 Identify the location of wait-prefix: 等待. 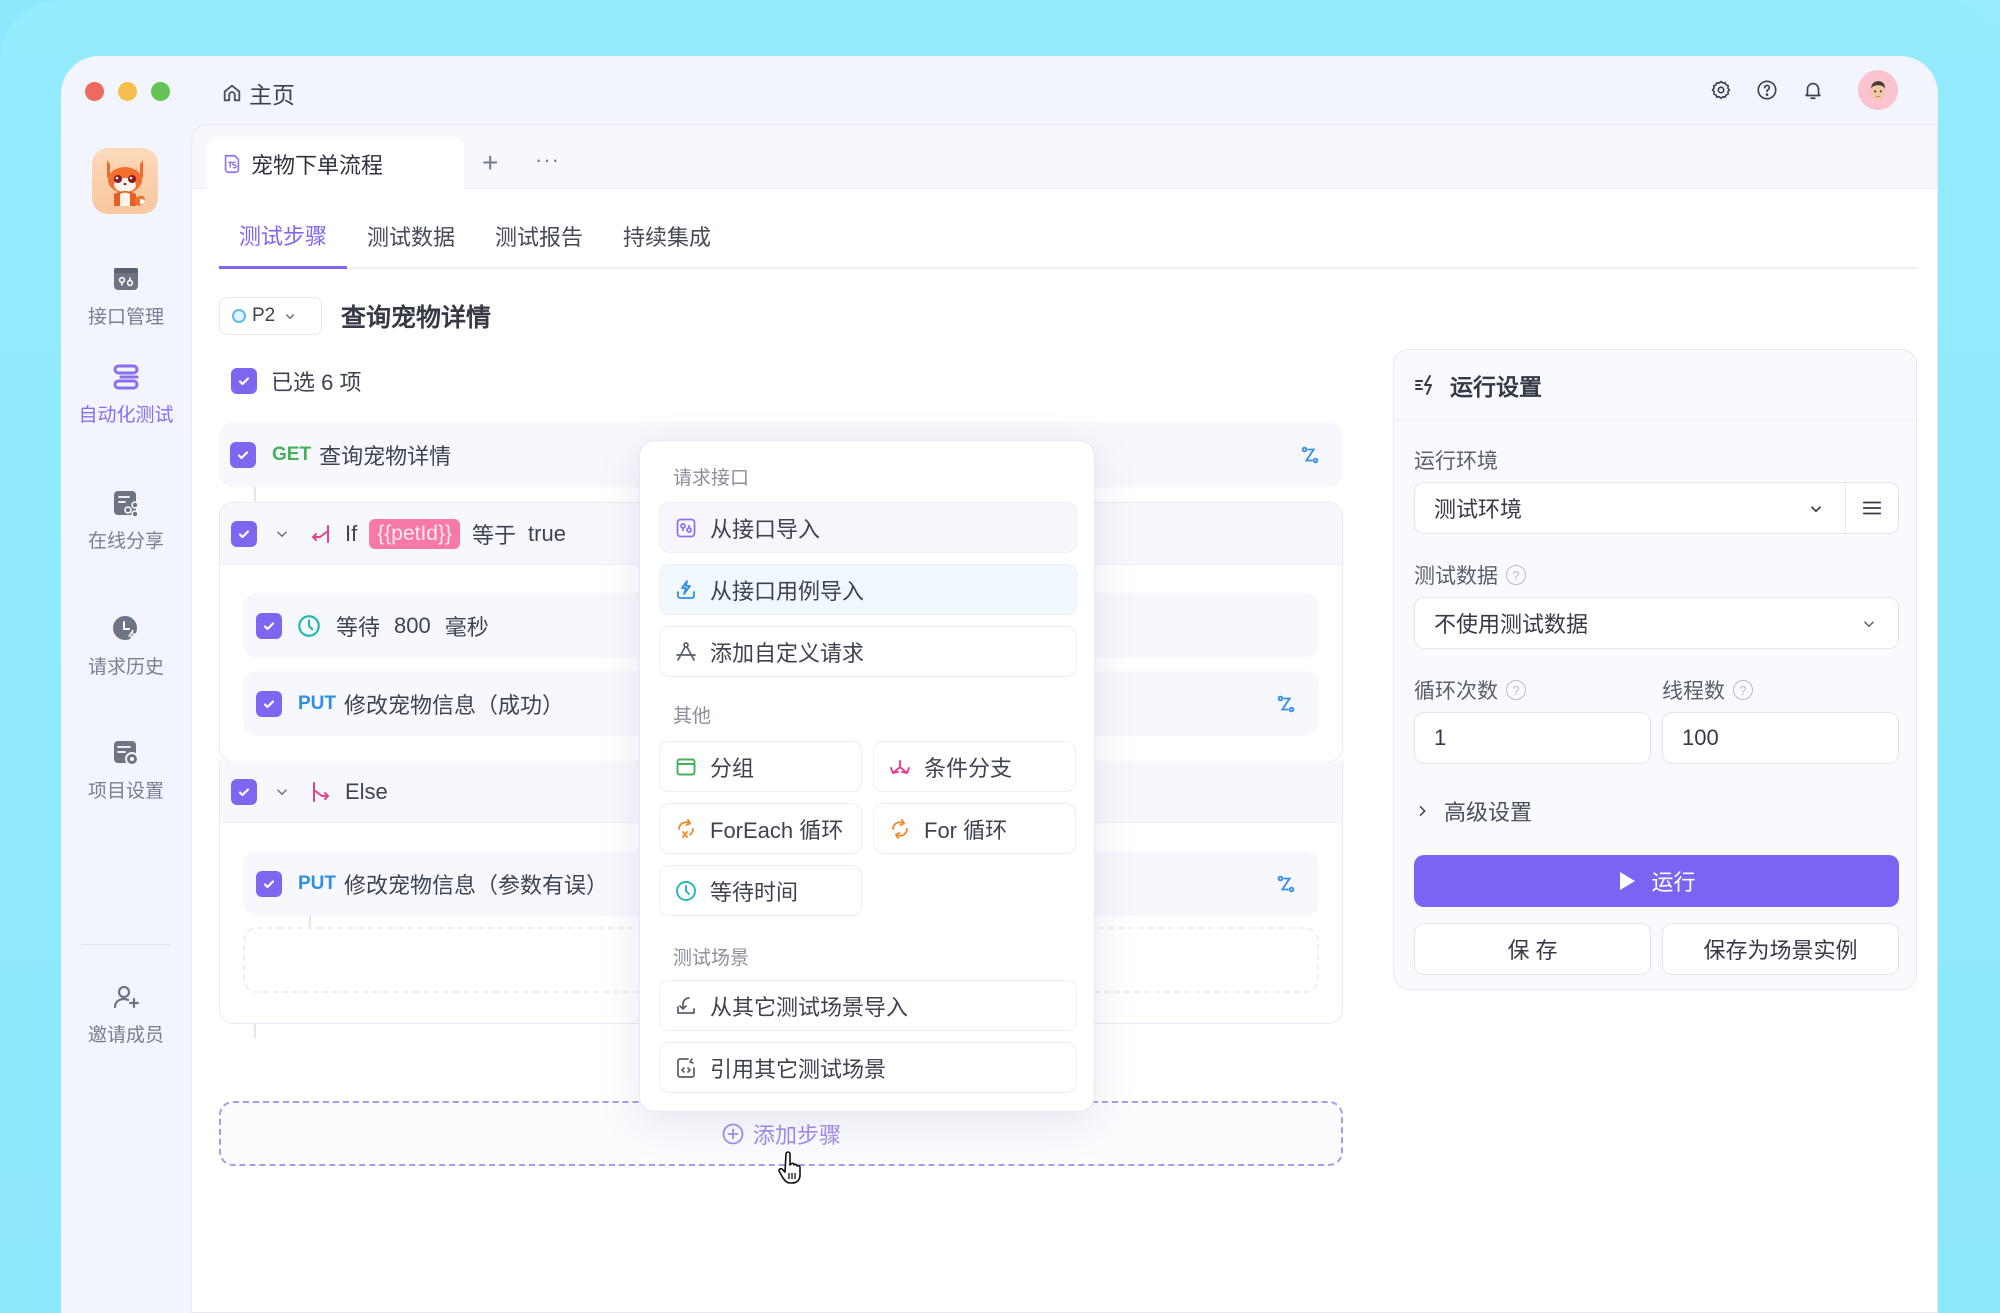
(358, 627).